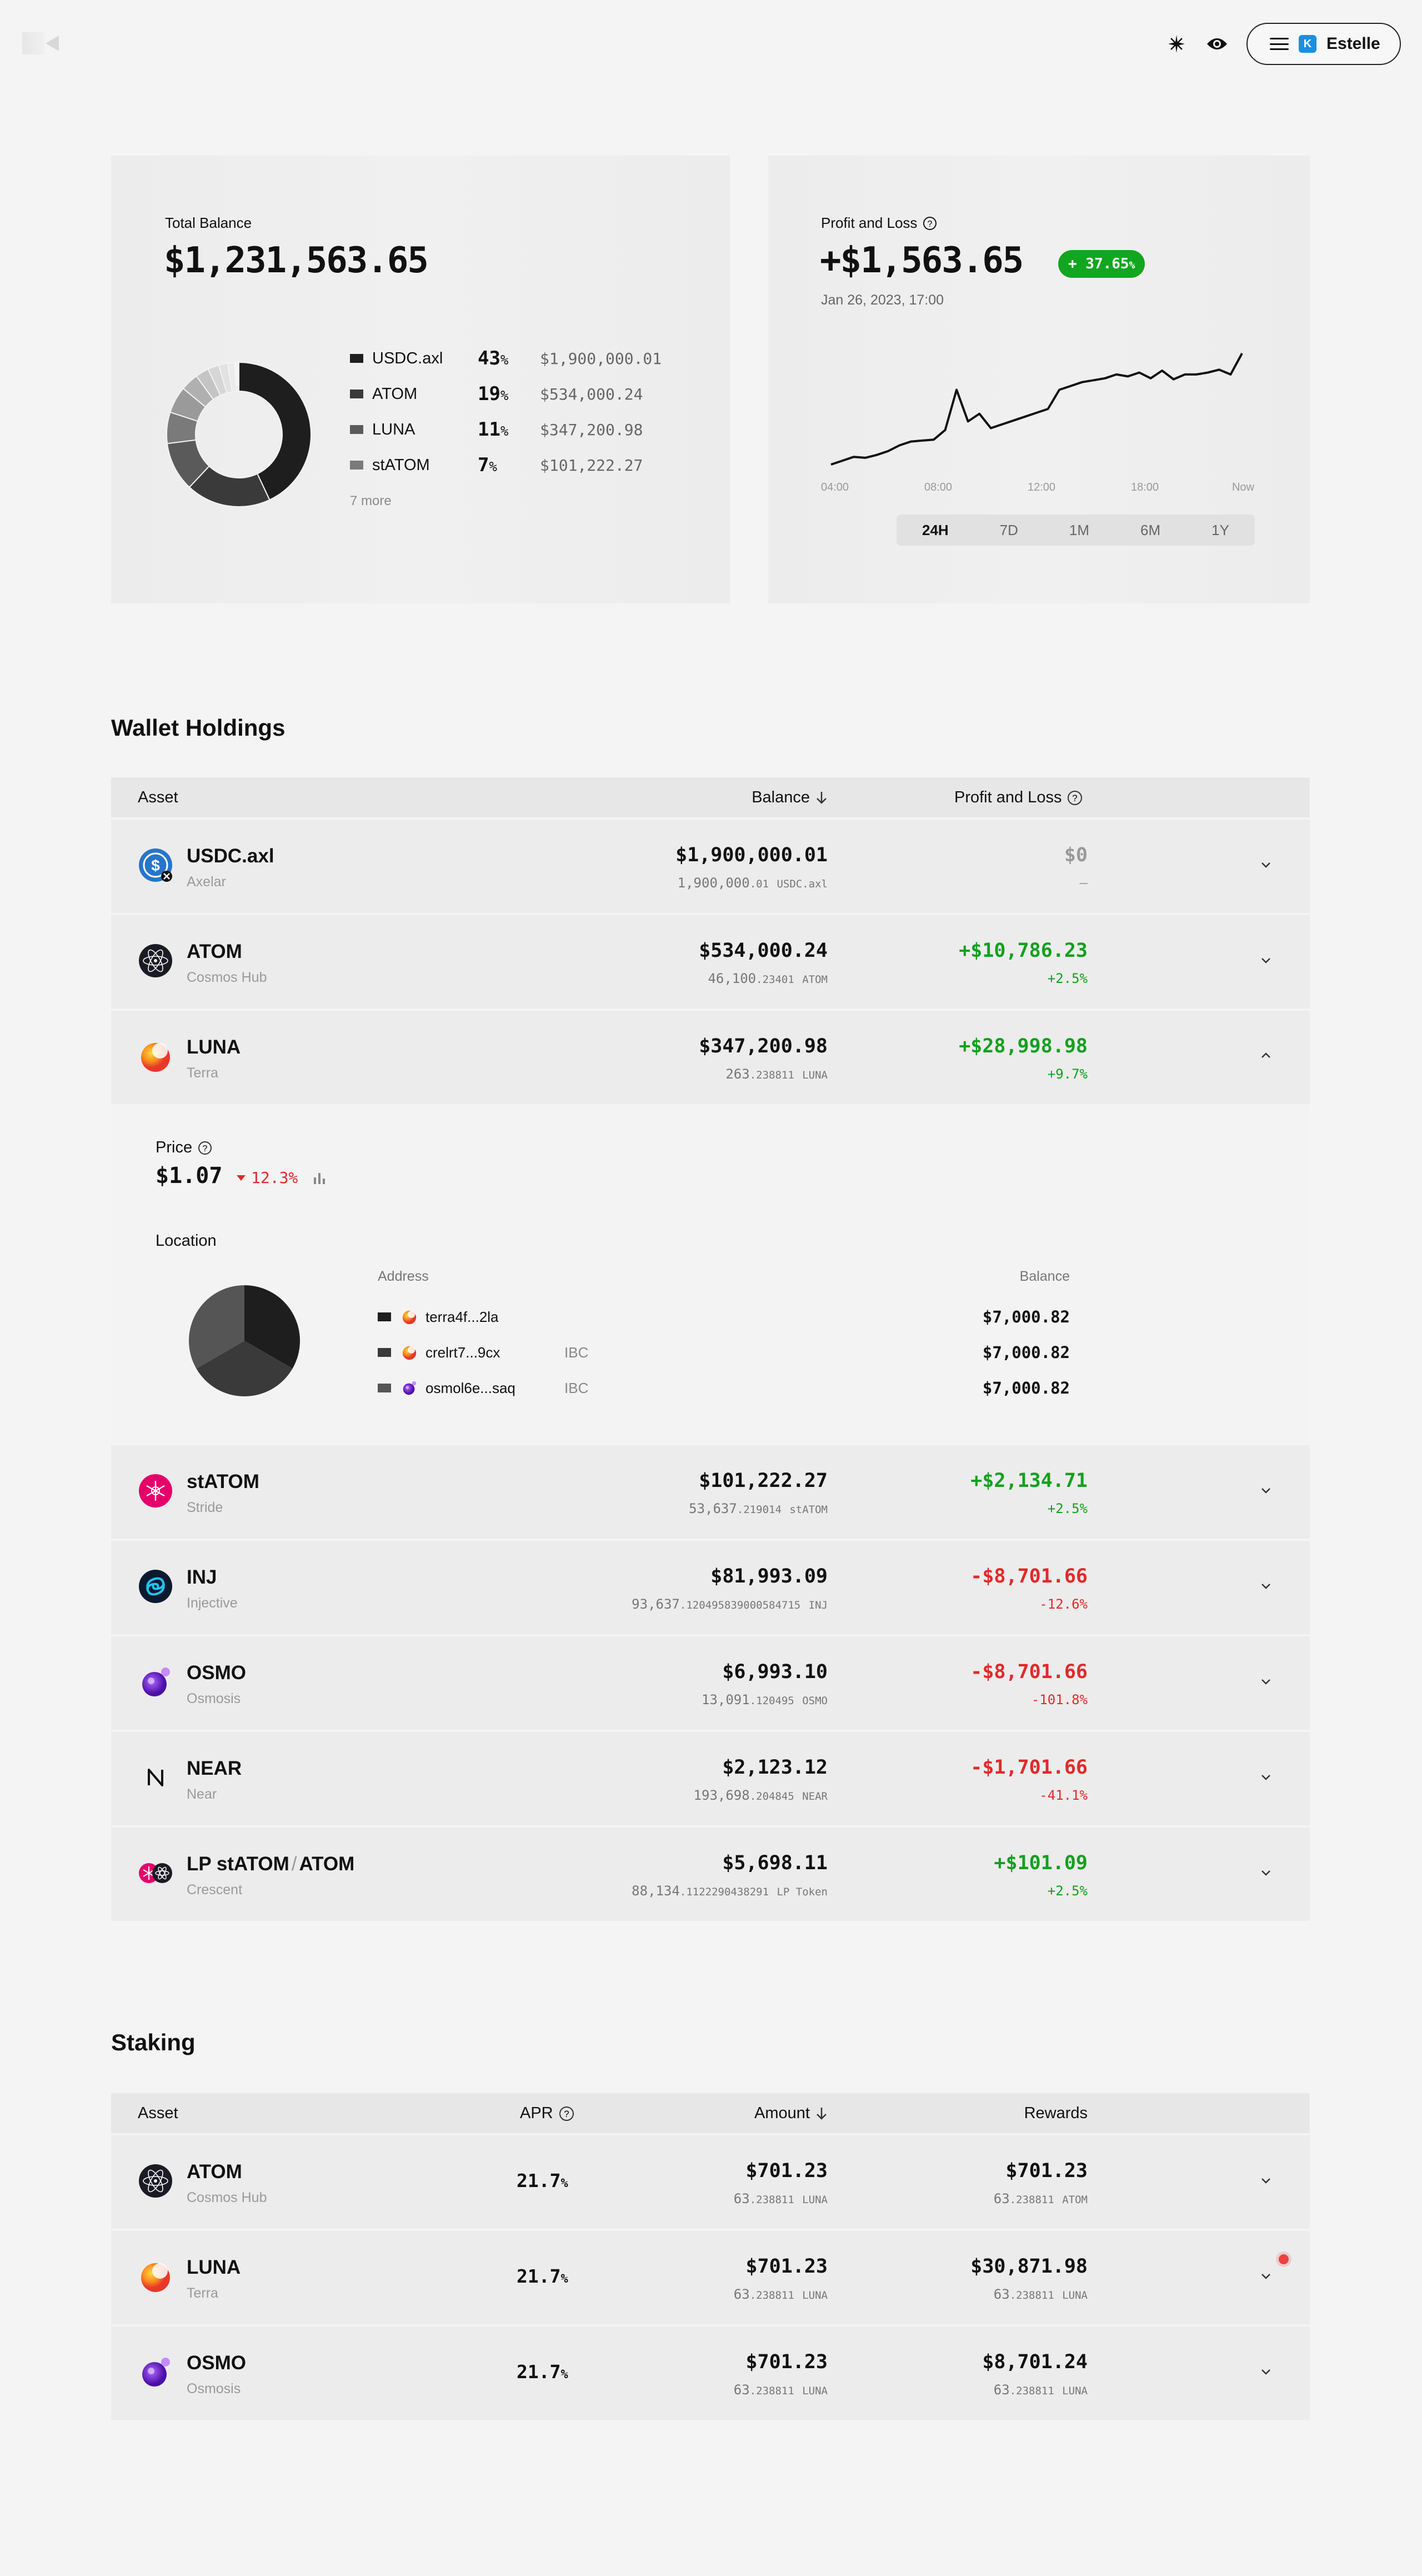 This screenshot has width=1422, height=2576. What do you see at coordinates (371, 501) in the screenshot?
I see `legend-more-link: 7 more` at bounding box center [371, 501].